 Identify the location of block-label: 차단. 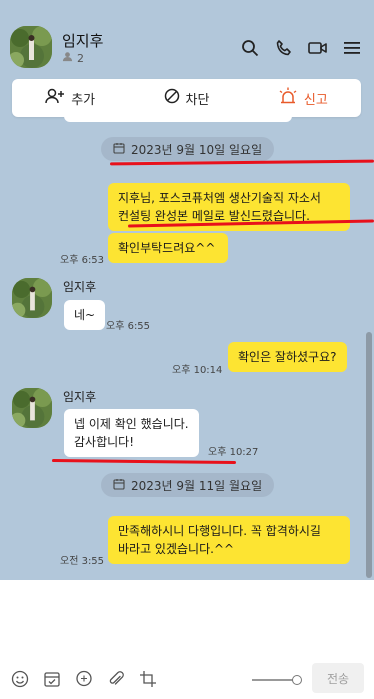
(197, 100).